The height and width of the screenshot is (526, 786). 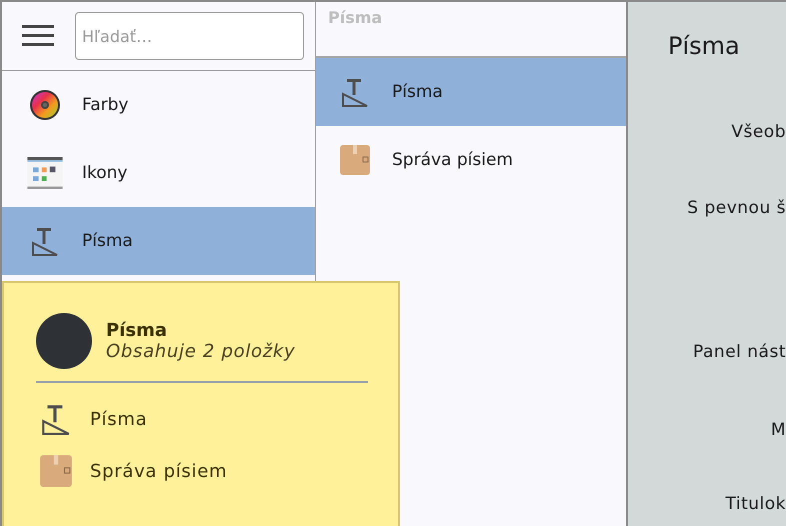 I want to click on setting-label: M, so click(x=778, y=430).